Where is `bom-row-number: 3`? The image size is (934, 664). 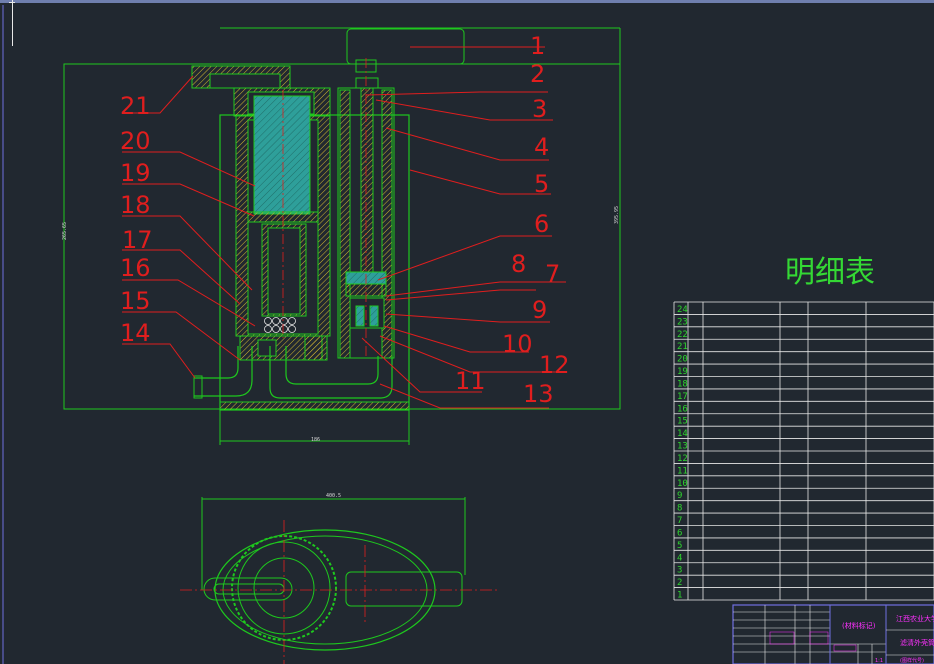 bom-row-number: 3 is located at coordinates (679, 571).